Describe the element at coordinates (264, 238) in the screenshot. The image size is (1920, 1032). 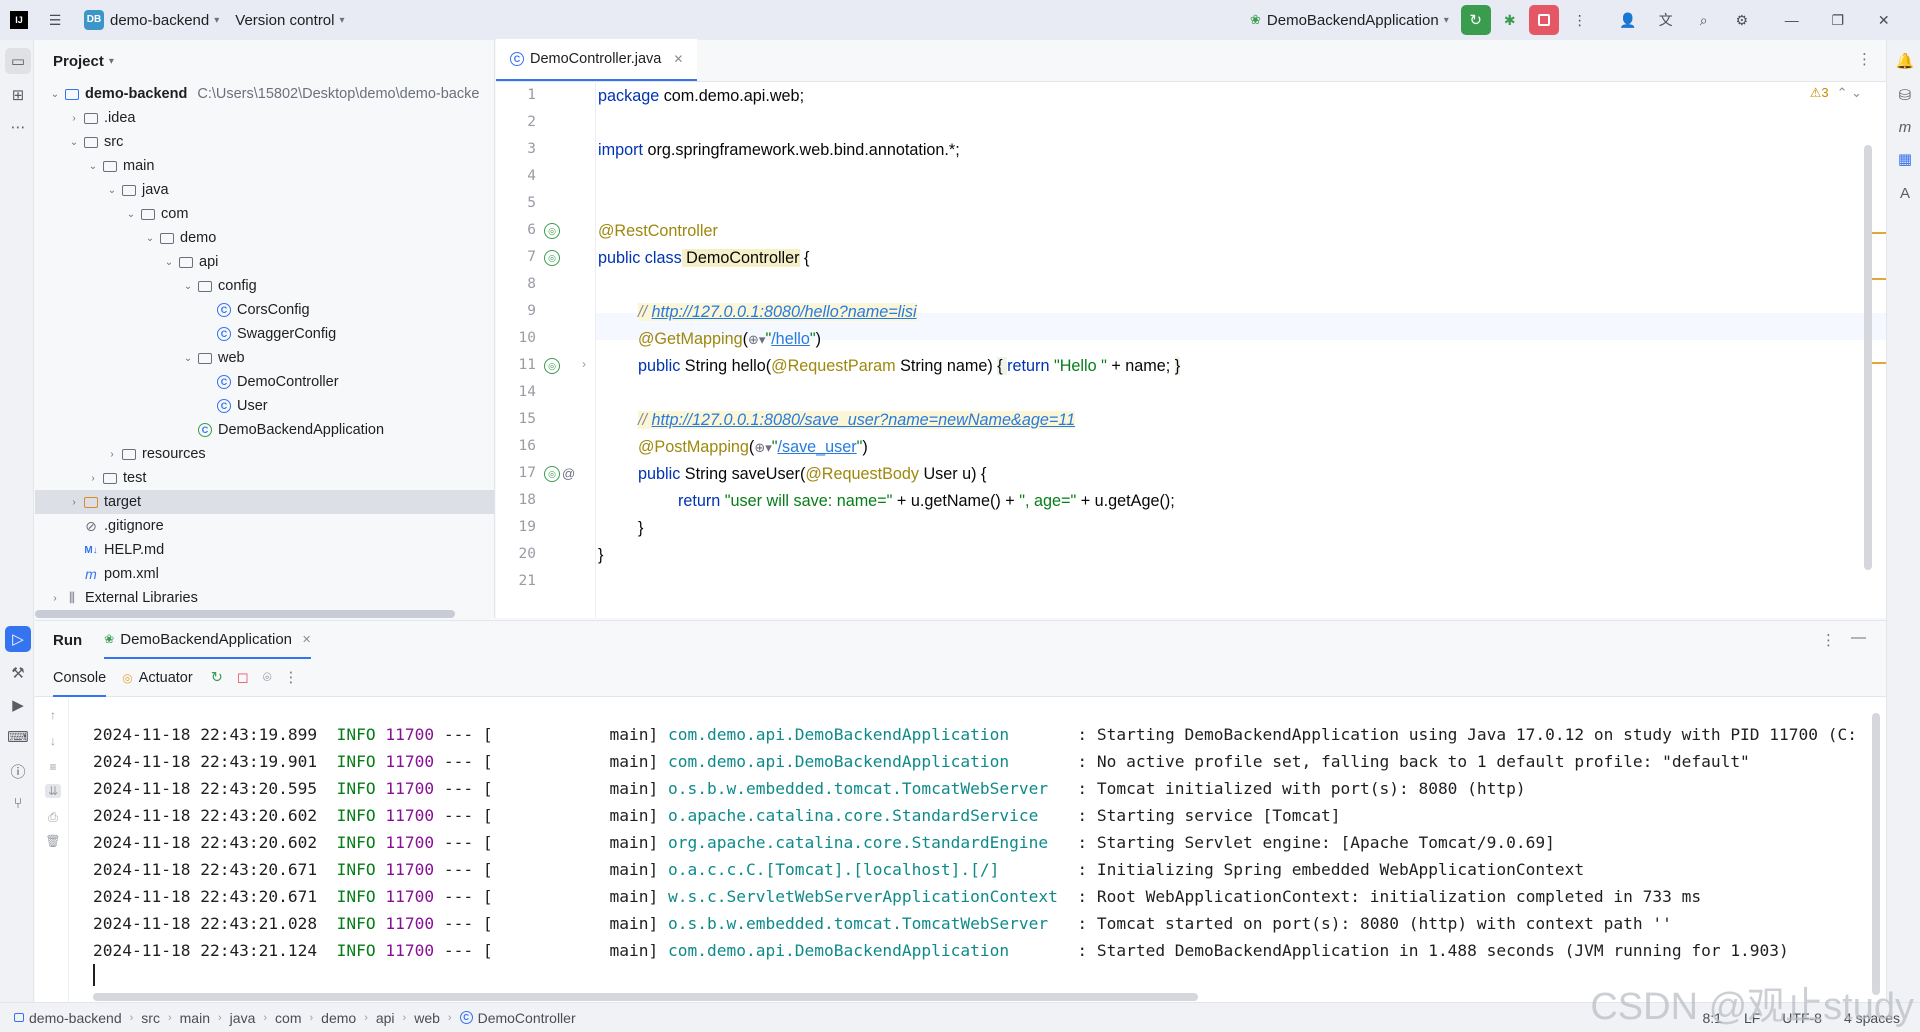
I see `tree-item-demo: ⌄ demo` at that location.